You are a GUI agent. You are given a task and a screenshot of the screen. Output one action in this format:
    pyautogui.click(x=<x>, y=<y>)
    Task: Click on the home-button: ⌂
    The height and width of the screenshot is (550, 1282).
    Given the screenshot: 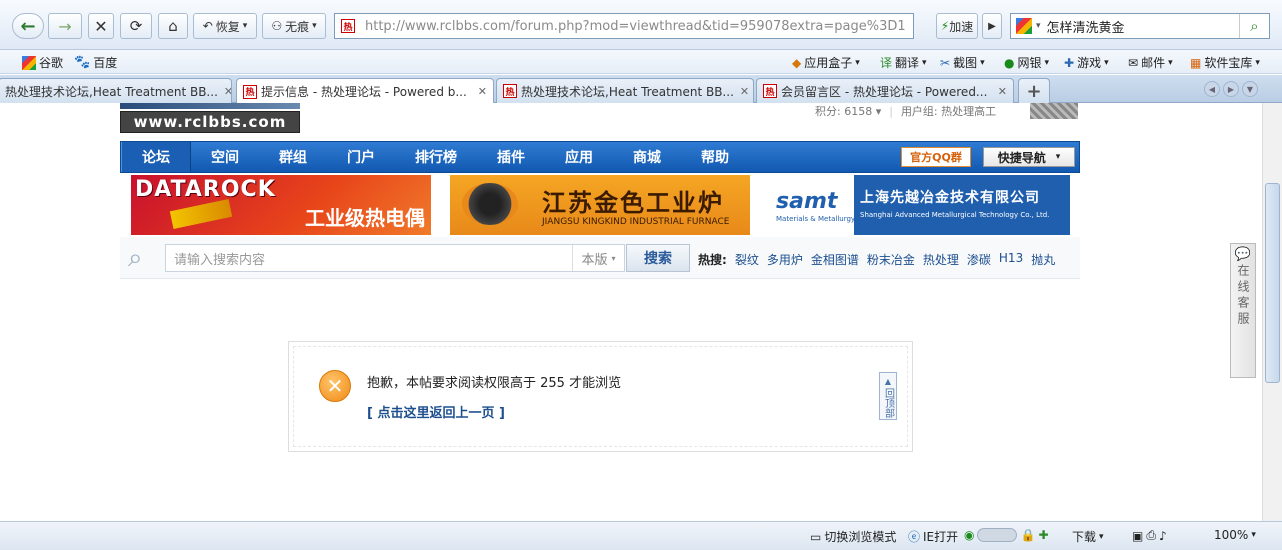 What is the action you would take?
    pyautogui.click(x=173, y=26)
    